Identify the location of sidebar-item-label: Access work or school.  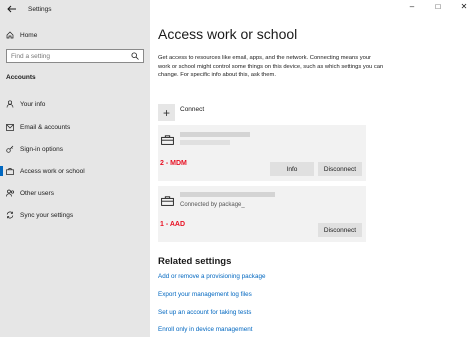
(52, 171).